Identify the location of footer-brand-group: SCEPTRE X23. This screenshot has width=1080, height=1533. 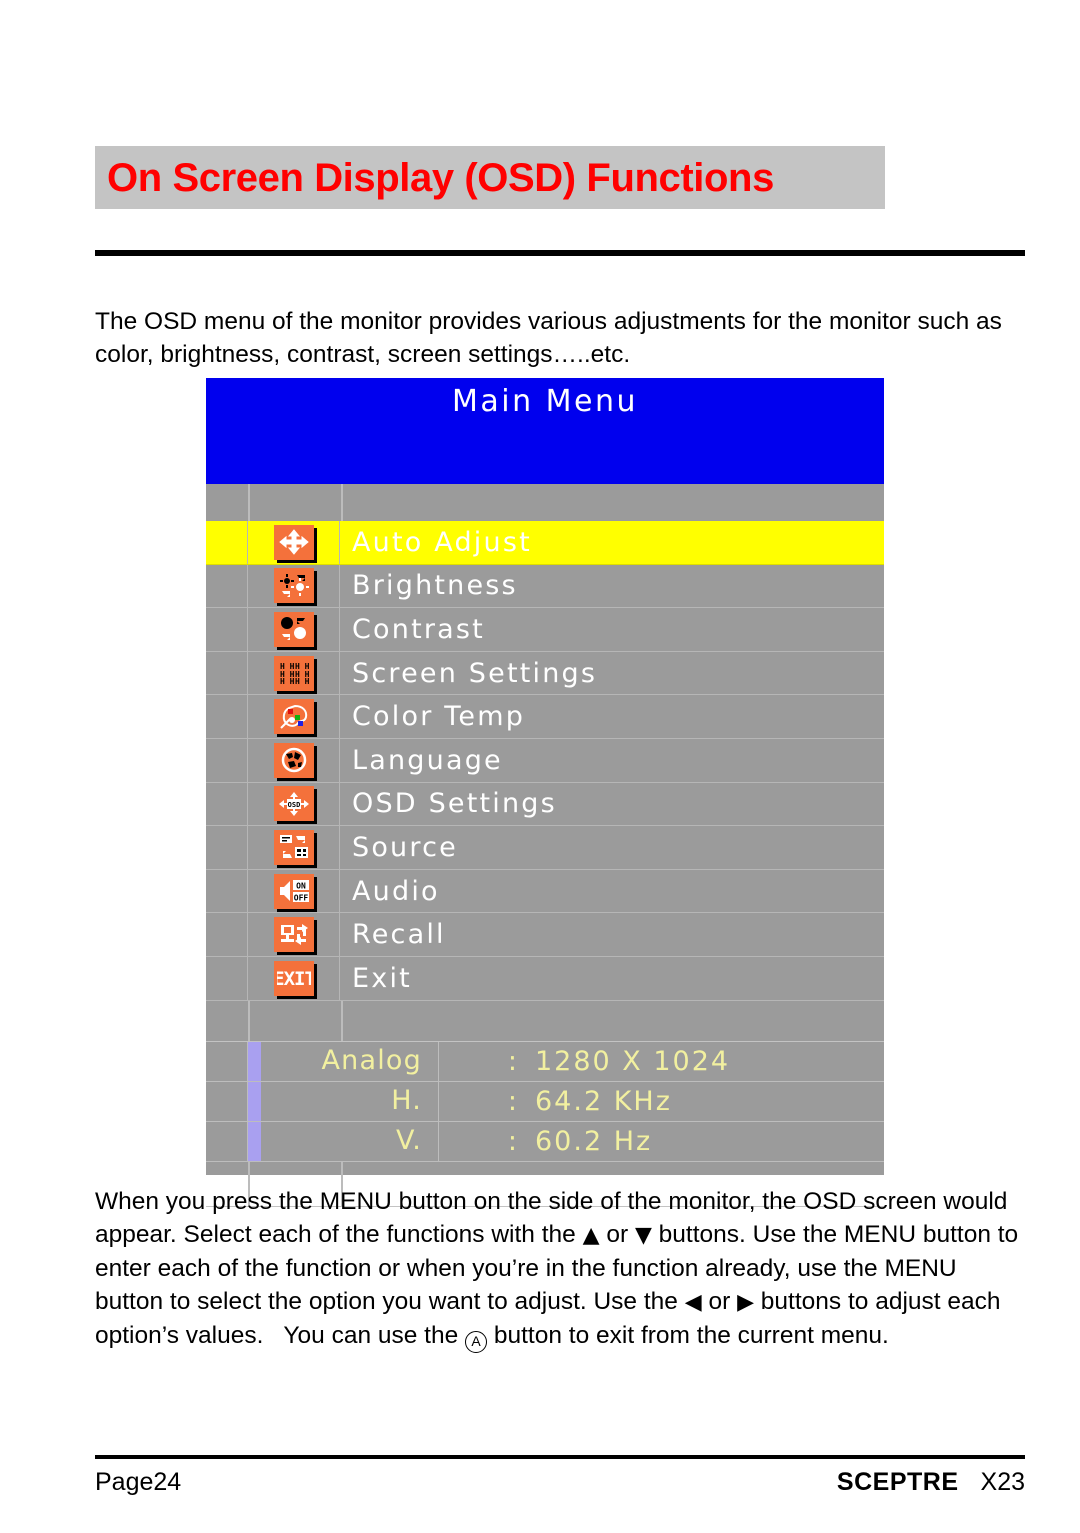
(931, 1482).